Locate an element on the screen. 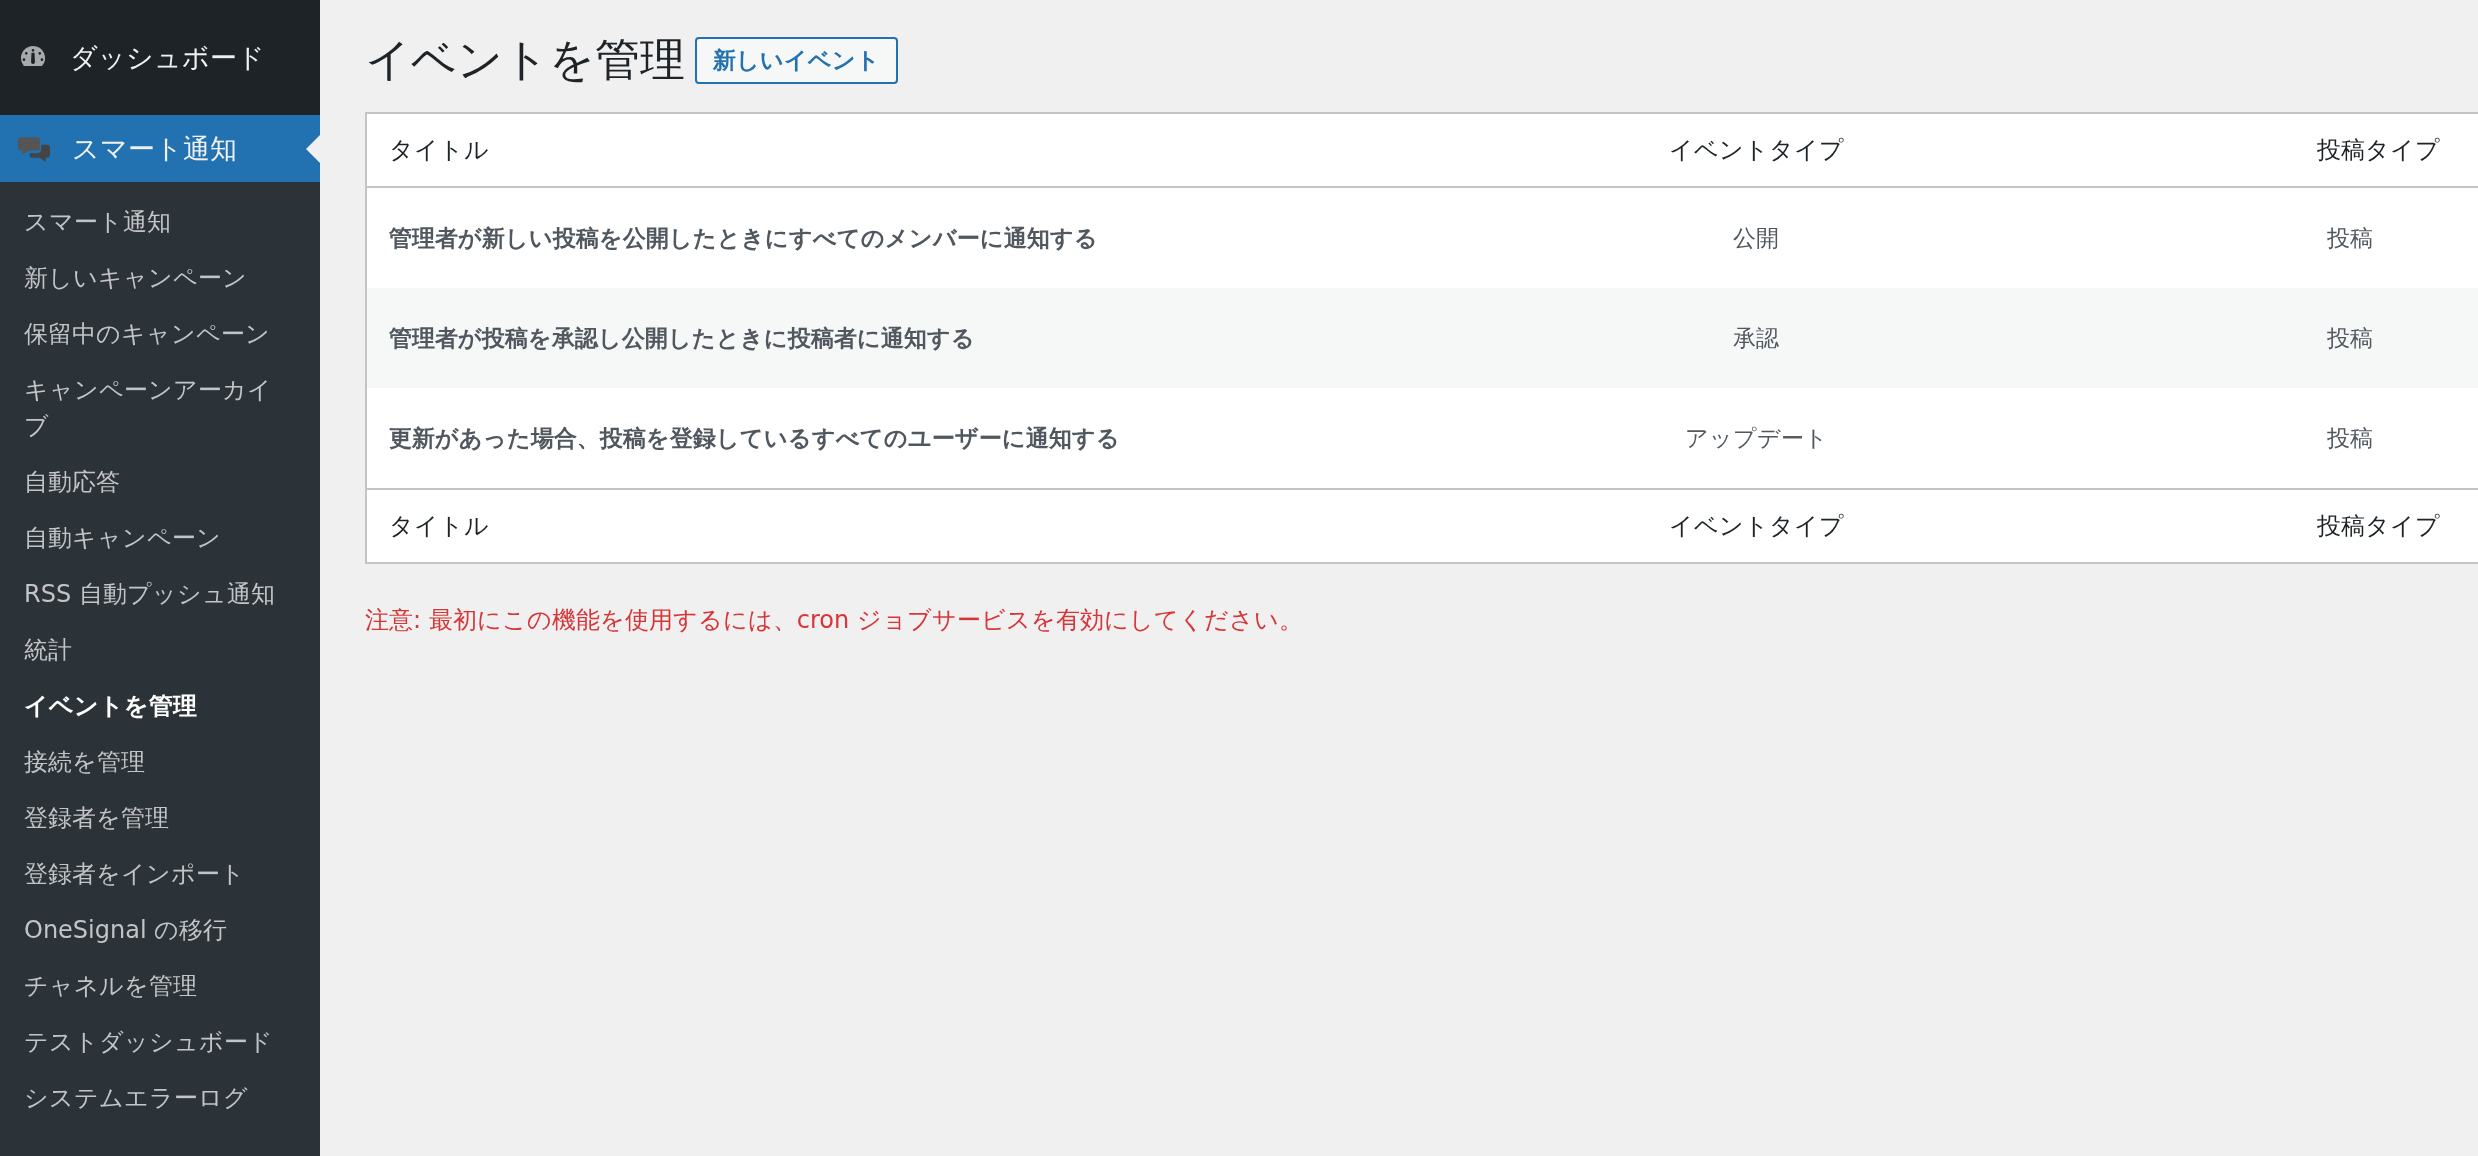  submenu-item: RSS 自動プッシュ通知 is located at coordinates (160, 594).